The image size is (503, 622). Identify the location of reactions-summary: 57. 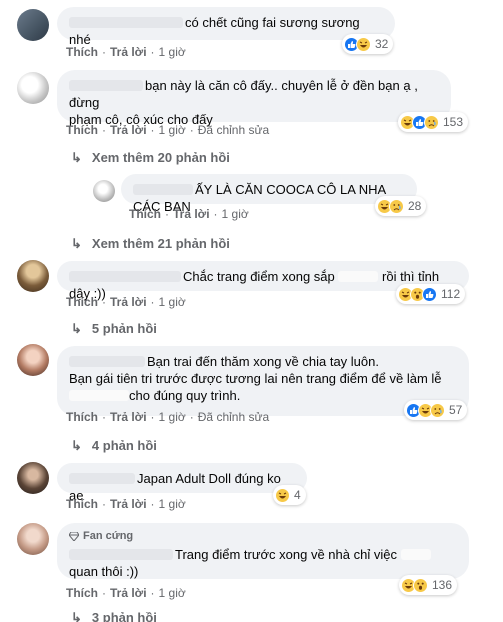
(436, 410).